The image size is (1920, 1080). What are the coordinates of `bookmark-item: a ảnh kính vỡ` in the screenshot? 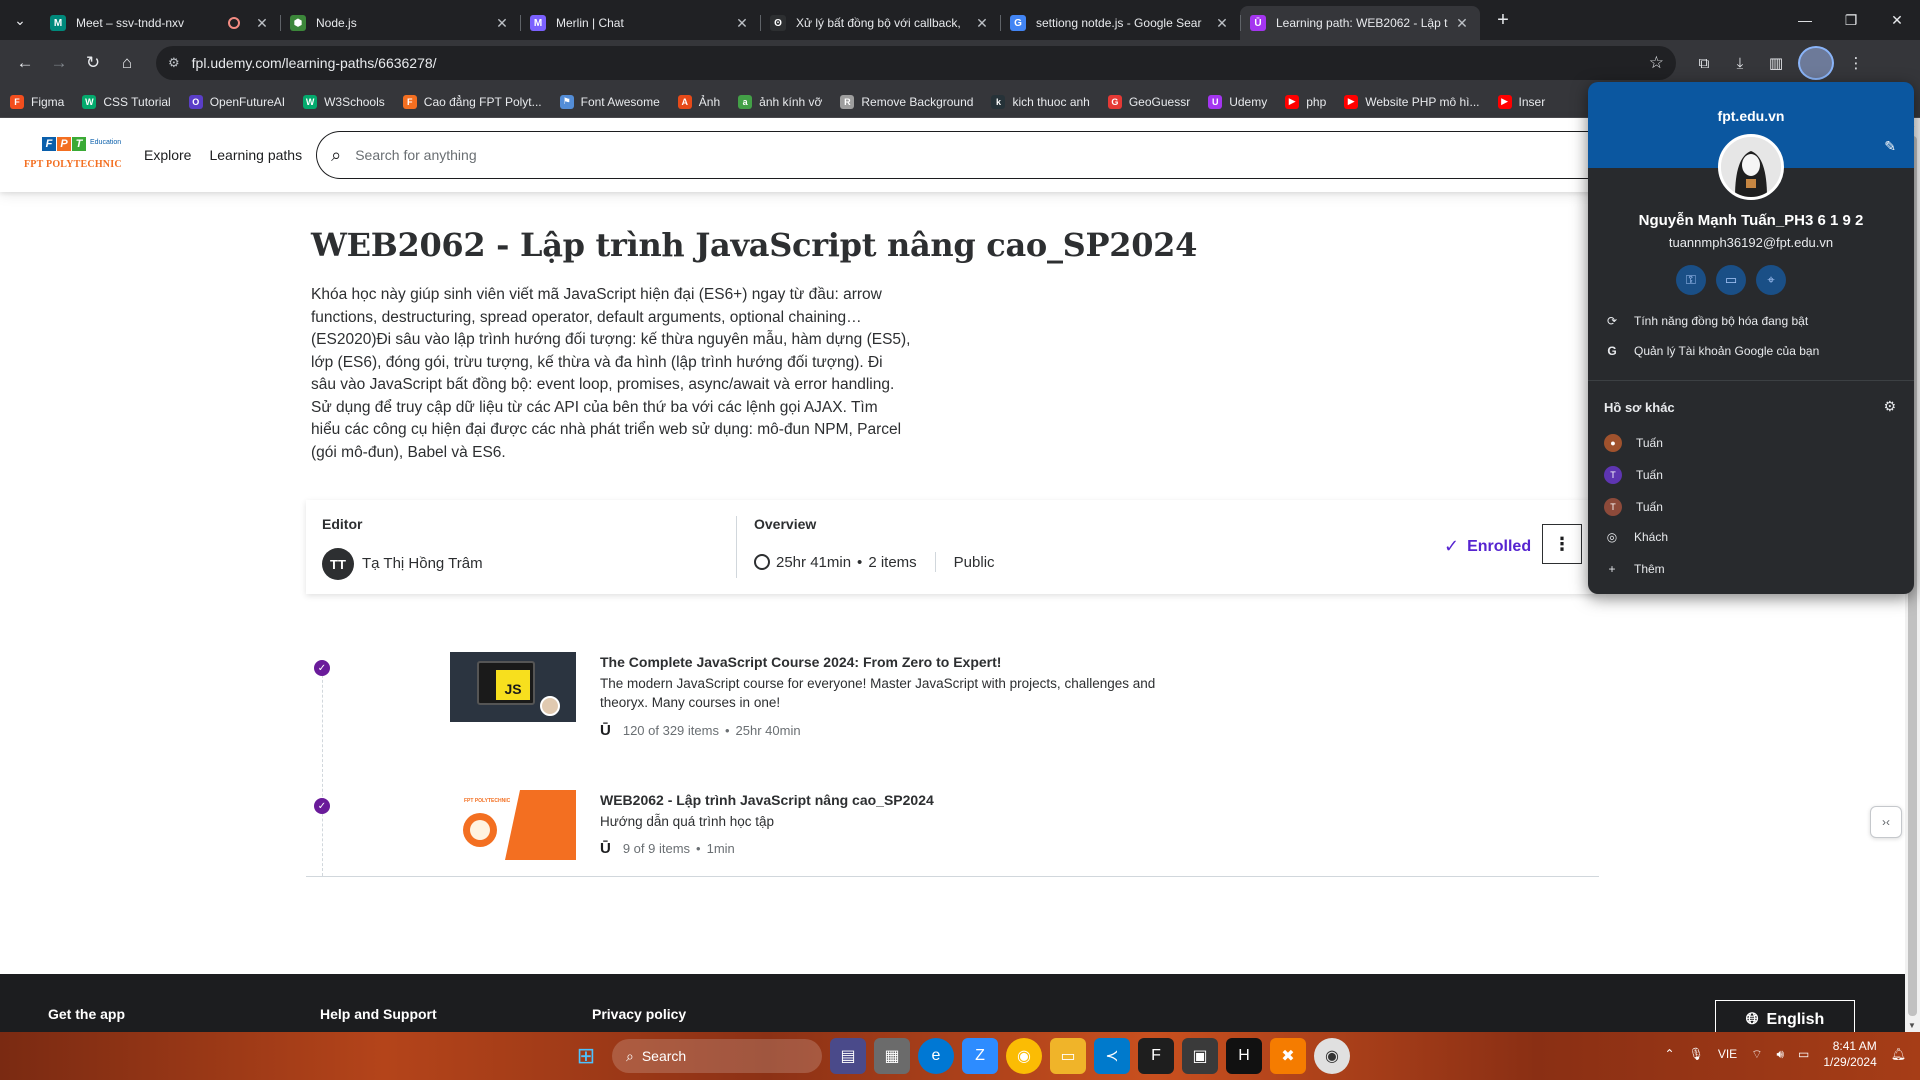 It's located at (780, 101).